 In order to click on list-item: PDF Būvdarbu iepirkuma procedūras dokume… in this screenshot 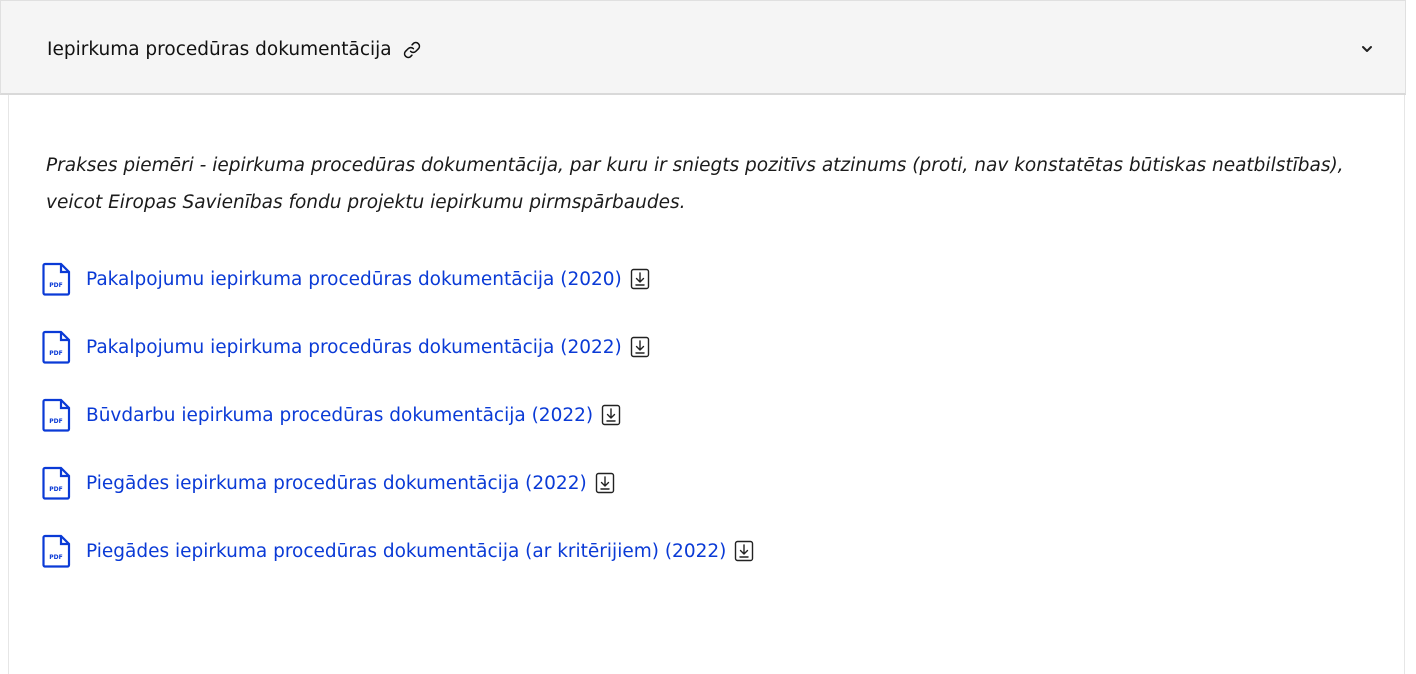, I will do `click(398, 415)`.